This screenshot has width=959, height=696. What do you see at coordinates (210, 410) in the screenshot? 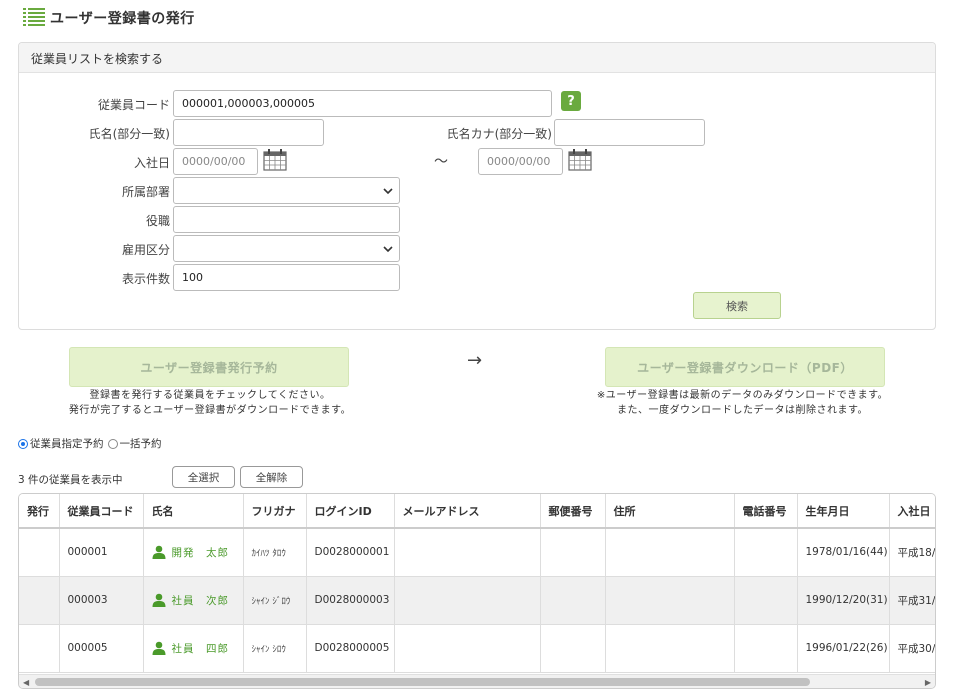
I see `reserve-note-line: 発行が完了するとユーザー登録書がダウンロードできます。` at bounding box center [210, 410].